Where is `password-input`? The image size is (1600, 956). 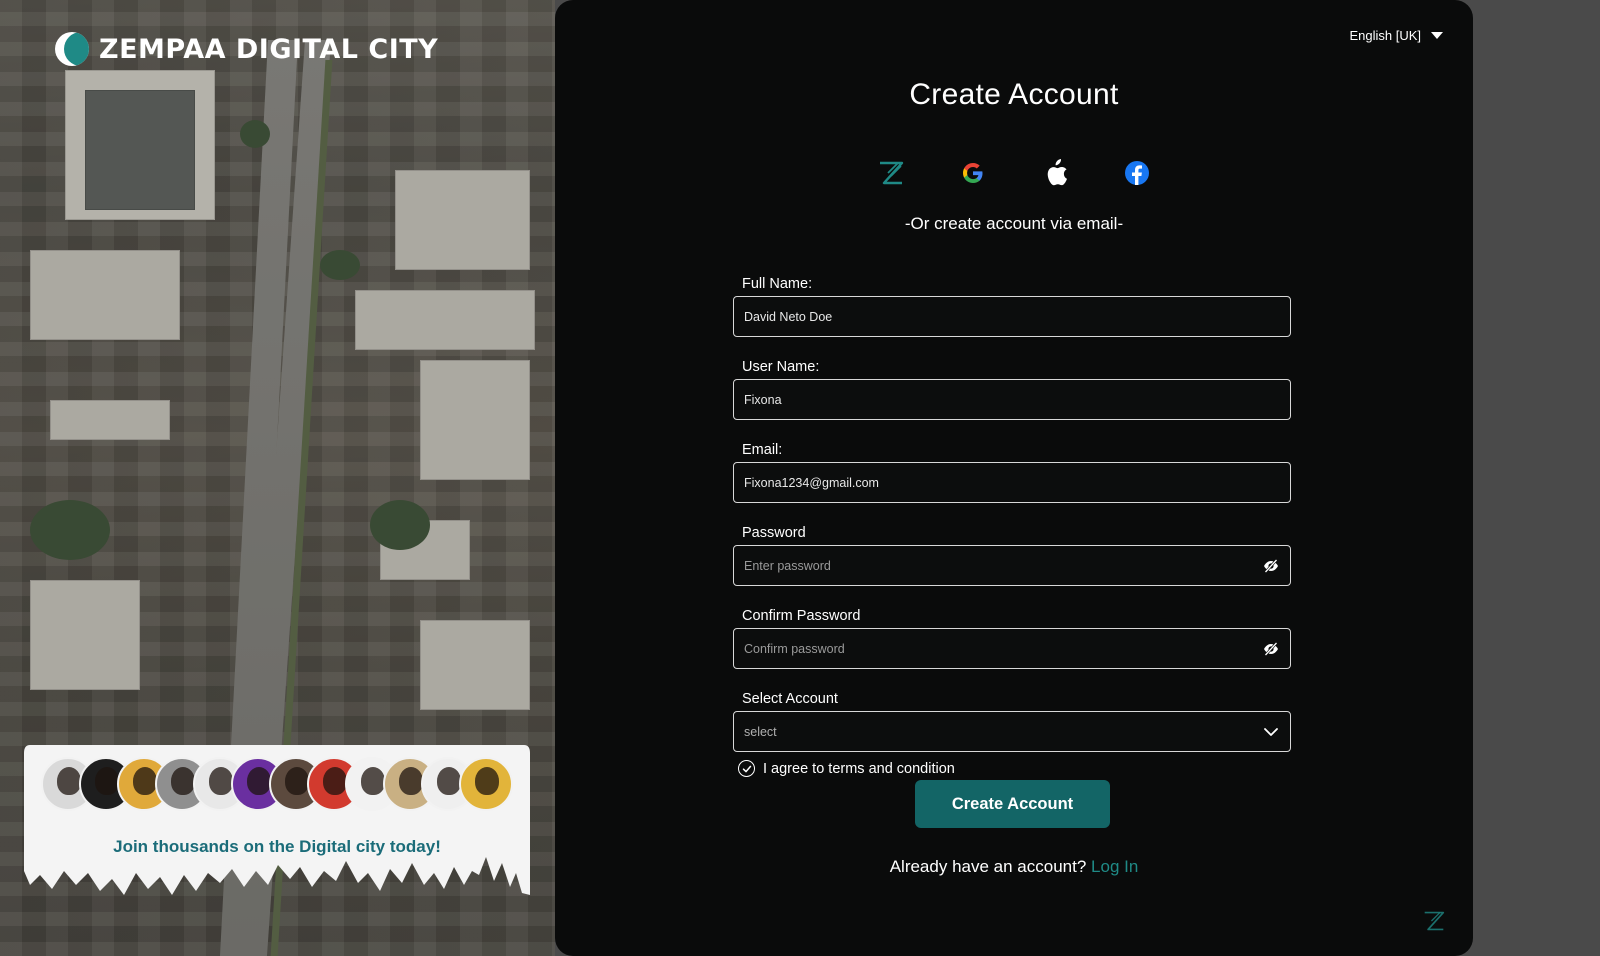
password-input is located at coordinates (1012, 565).